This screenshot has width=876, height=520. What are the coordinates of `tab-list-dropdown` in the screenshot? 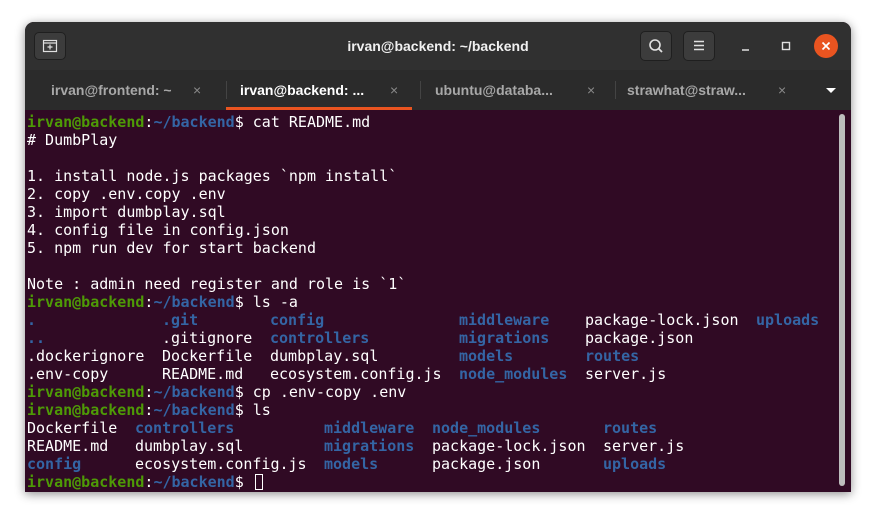 It's located at (831, 90).